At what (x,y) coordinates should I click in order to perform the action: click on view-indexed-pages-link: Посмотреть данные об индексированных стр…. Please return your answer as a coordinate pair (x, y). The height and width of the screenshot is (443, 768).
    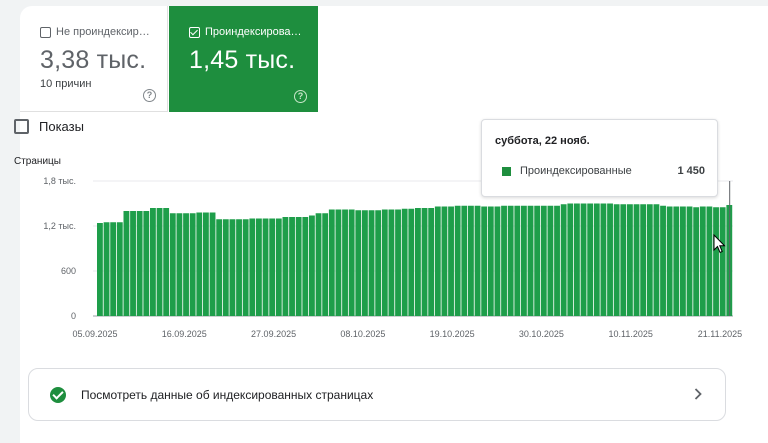
    Looking at the image, I should click on (377, 394).